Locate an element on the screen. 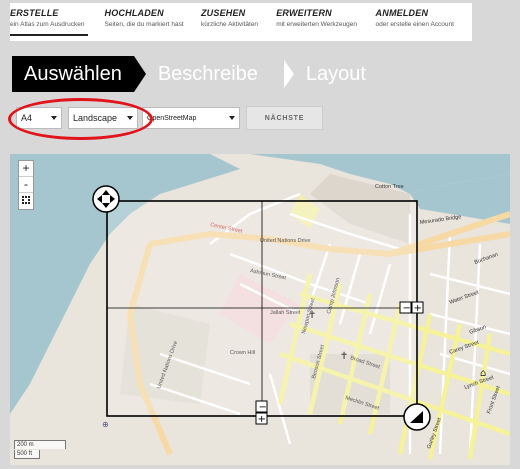 The width and height of the screenshot is (520, 469). orientation-select: Landscape is located at coordinates (103, 118).